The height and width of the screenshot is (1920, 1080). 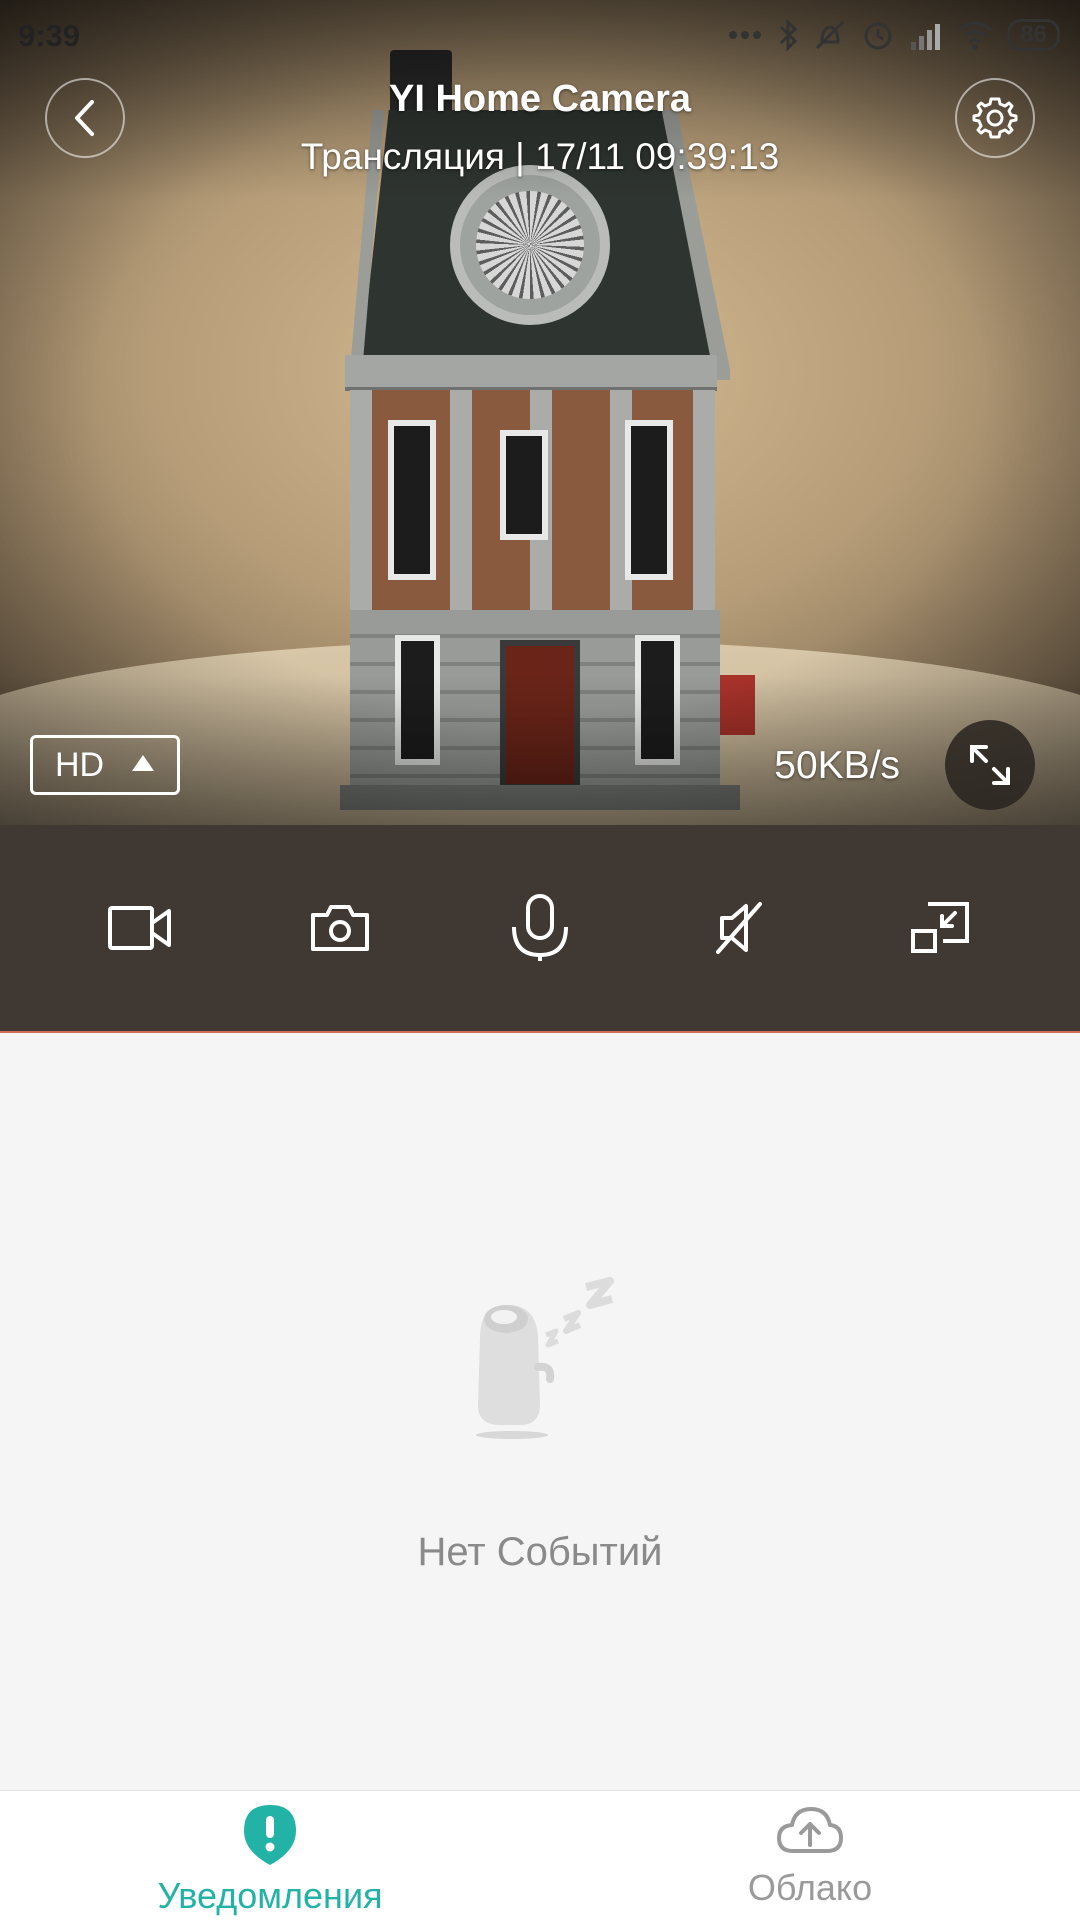 What do you see at coordinates (270, 1895) in the screenshot?
I see `tab-notifications-label: Уведомления` at bounding box center [270, 1895].